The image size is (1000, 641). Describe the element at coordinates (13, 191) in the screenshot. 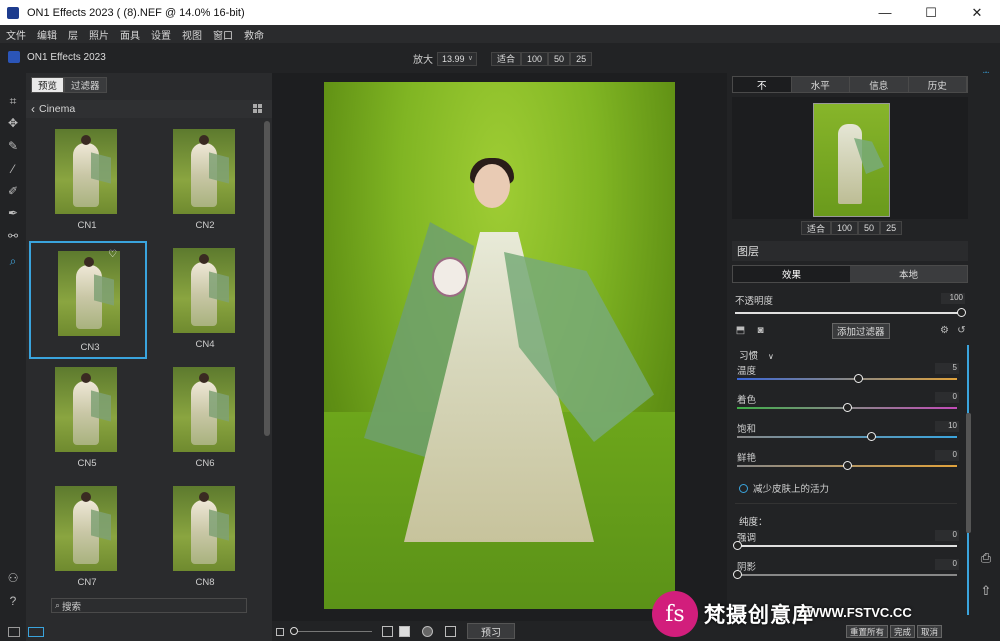

I see `mask-brush-icon: ✐` at that location.